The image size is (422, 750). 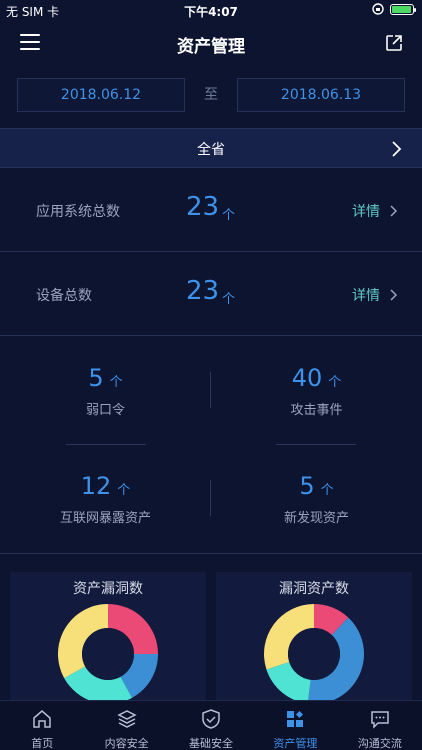 What do you see at coordinates (379, 743) in the screenshot?
I see `tab-label: 沟通交流` at bounding box center [379, 743].